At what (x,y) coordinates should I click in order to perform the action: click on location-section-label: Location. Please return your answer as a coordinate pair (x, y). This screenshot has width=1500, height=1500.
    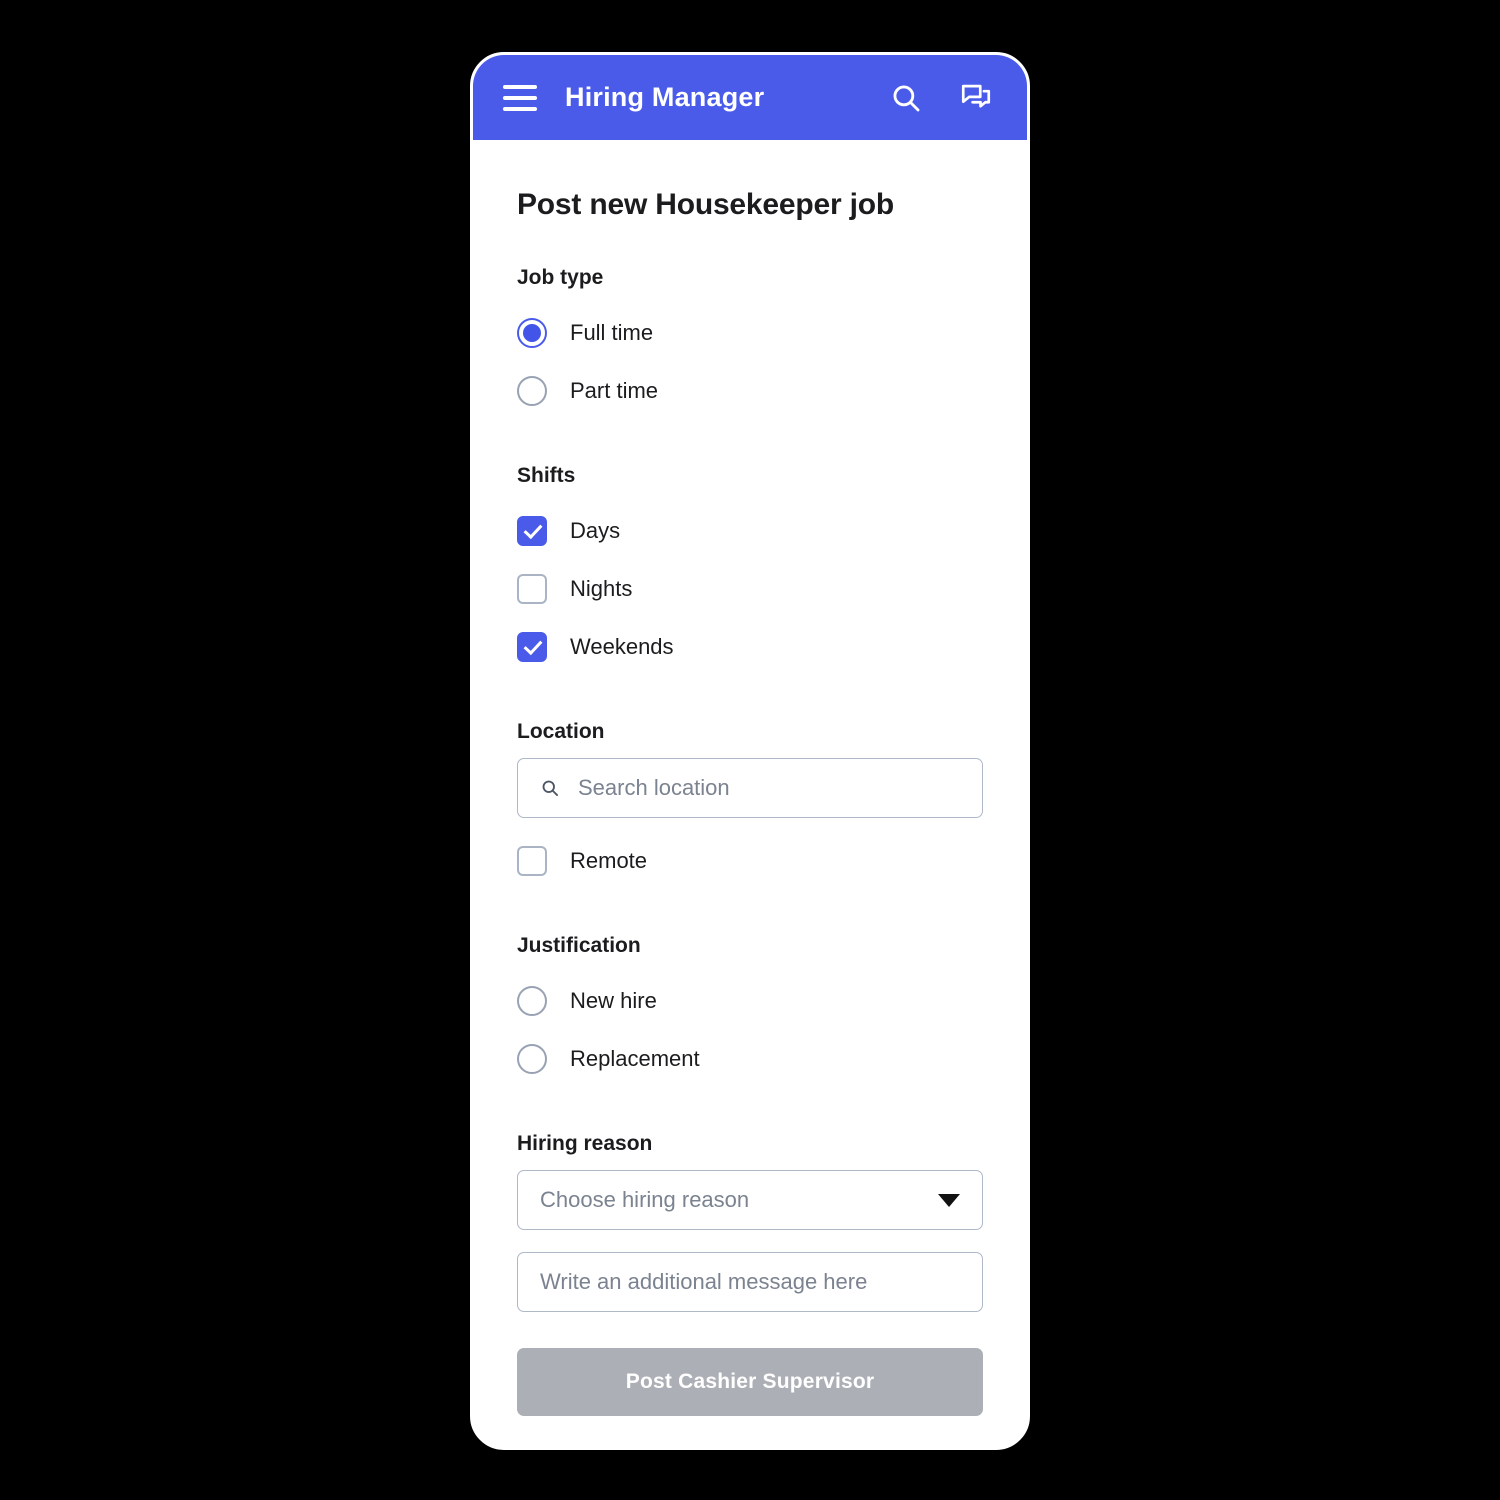
    Looking at the image, I should click on (561, 731).